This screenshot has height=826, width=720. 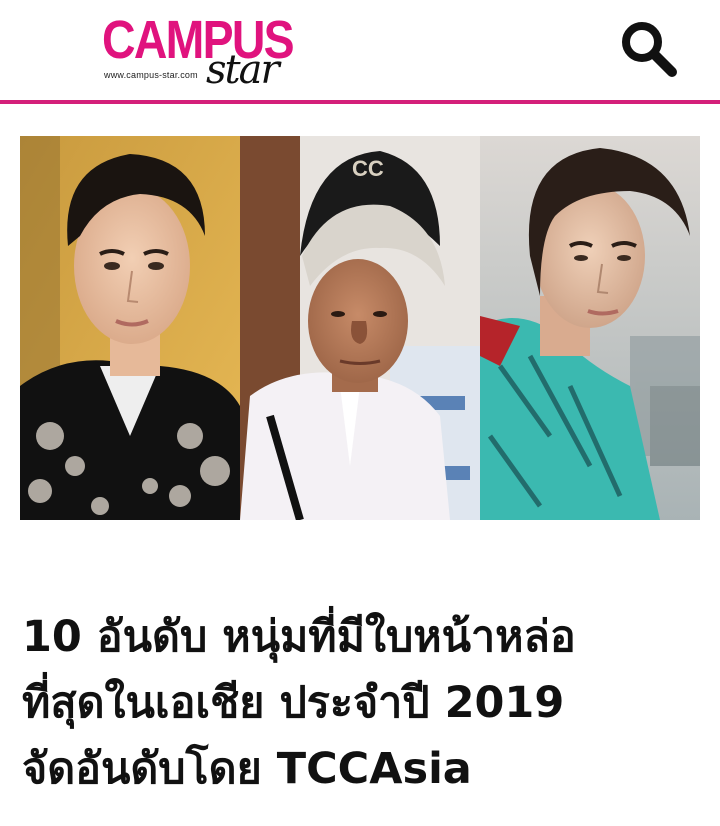 I want to click on svg-text: CC, so click(x=368, y=168).